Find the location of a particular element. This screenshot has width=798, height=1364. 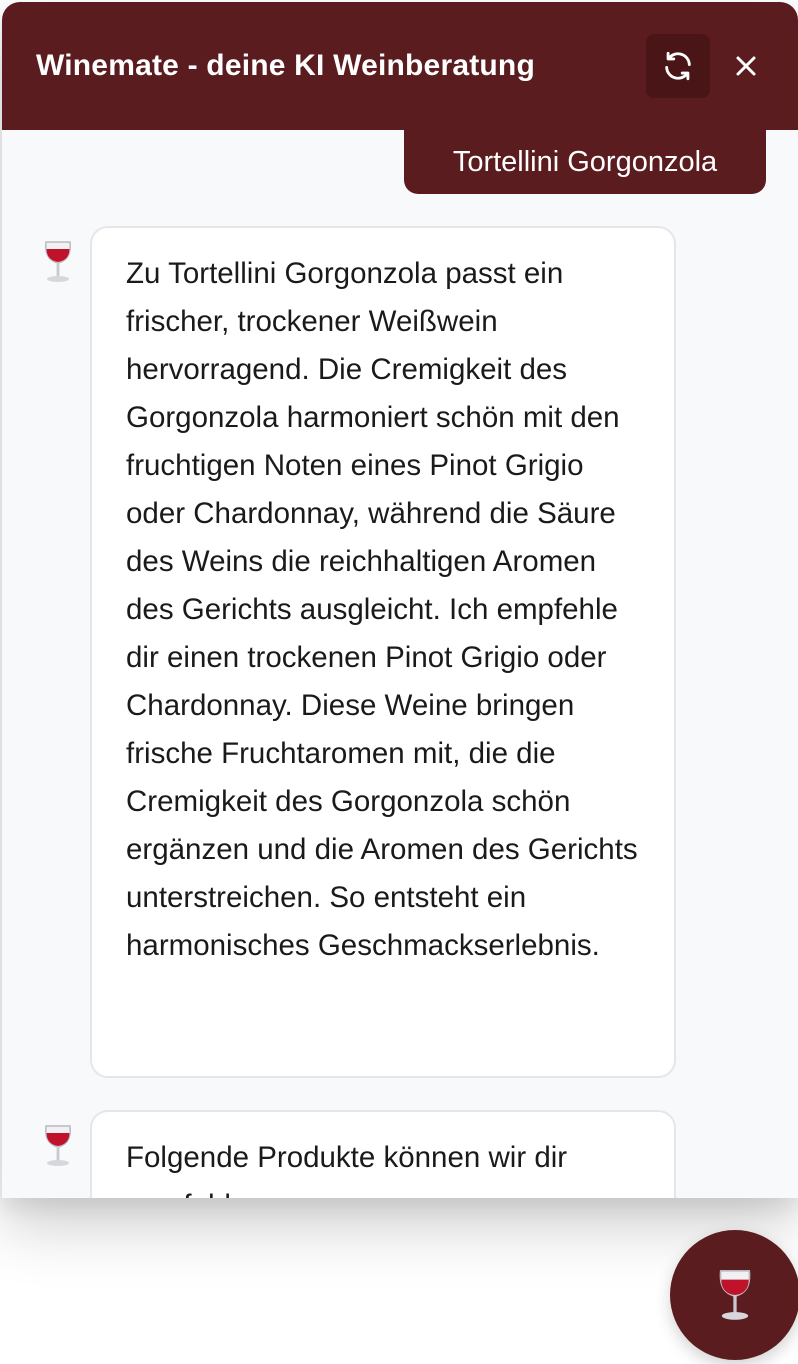

chat-toggle-button is located at coordinates (734, 1295).